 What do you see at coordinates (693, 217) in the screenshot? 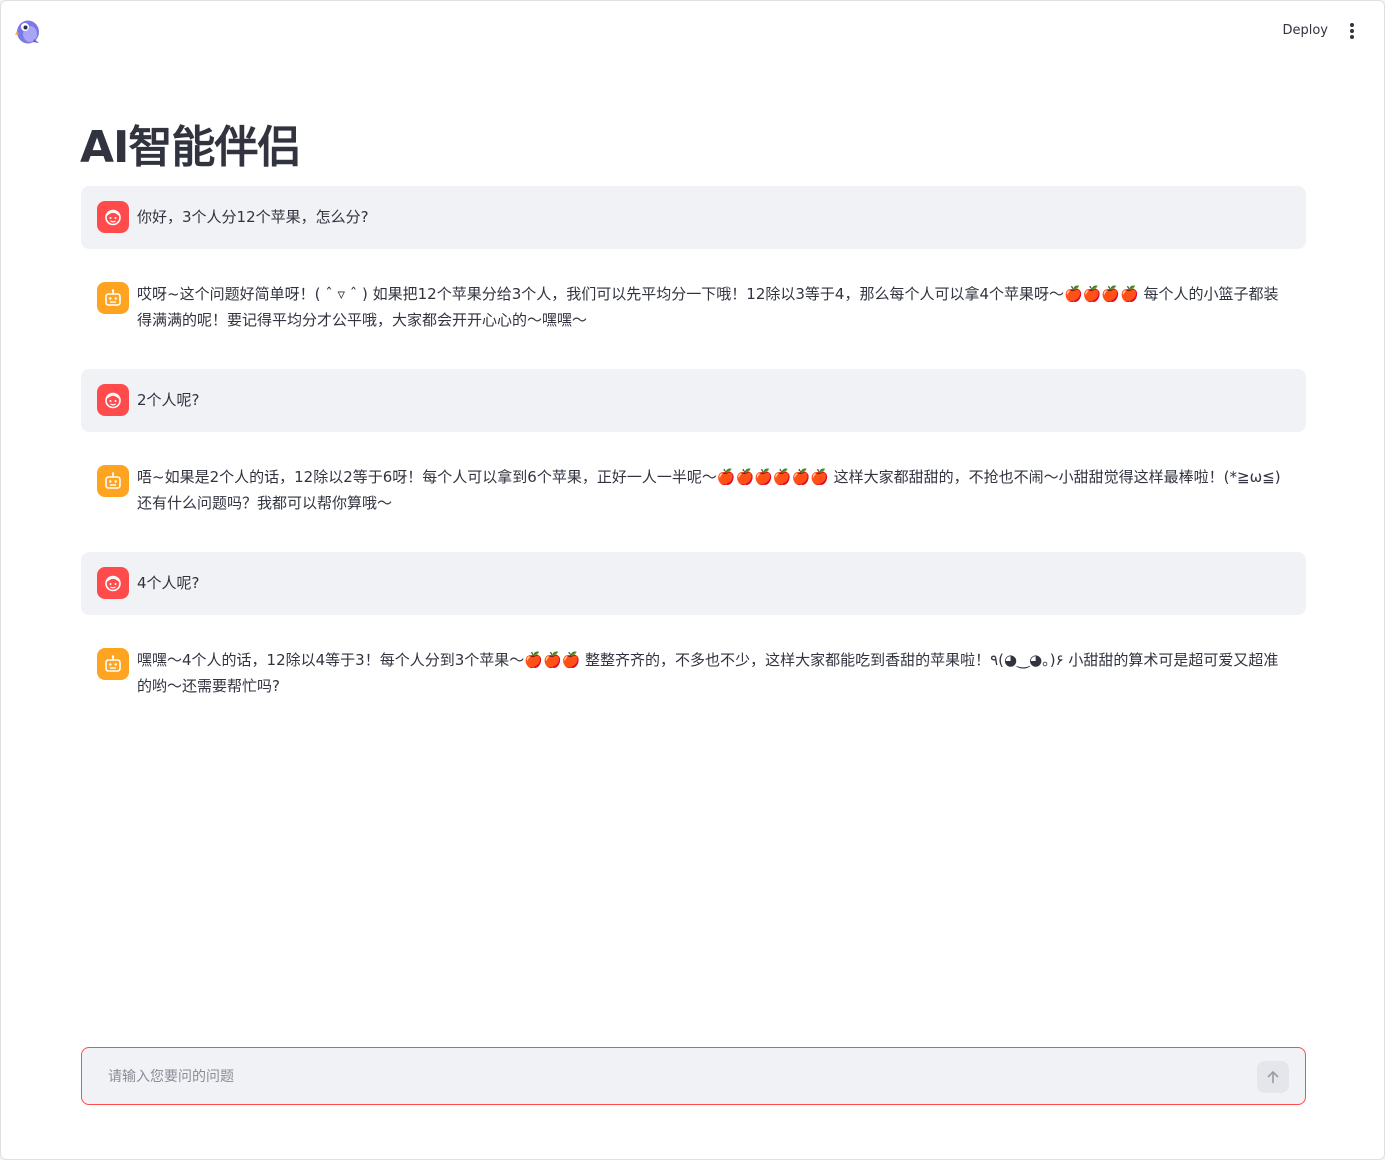
I see `chat-message-user: 你好，3个人分12个苹果，怎么分?` at bounding box center [693, 217].